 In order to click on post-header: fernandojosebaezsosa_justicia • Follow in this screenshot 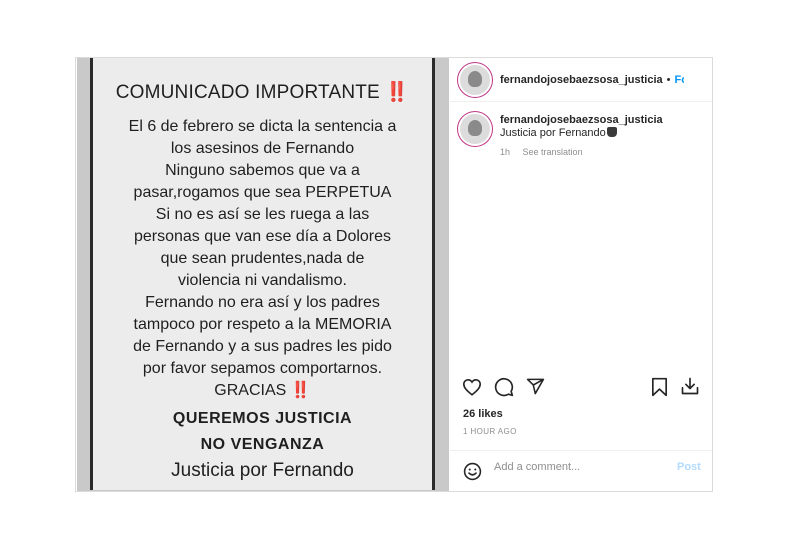, I will do `click(581, 80)`.